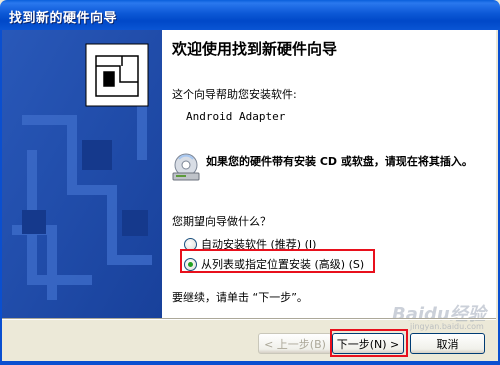 The image size is (500, 365). Describe the element at coordinates (236, 116) in the screenshot. I see `device-name: Android Adapter` at that location.